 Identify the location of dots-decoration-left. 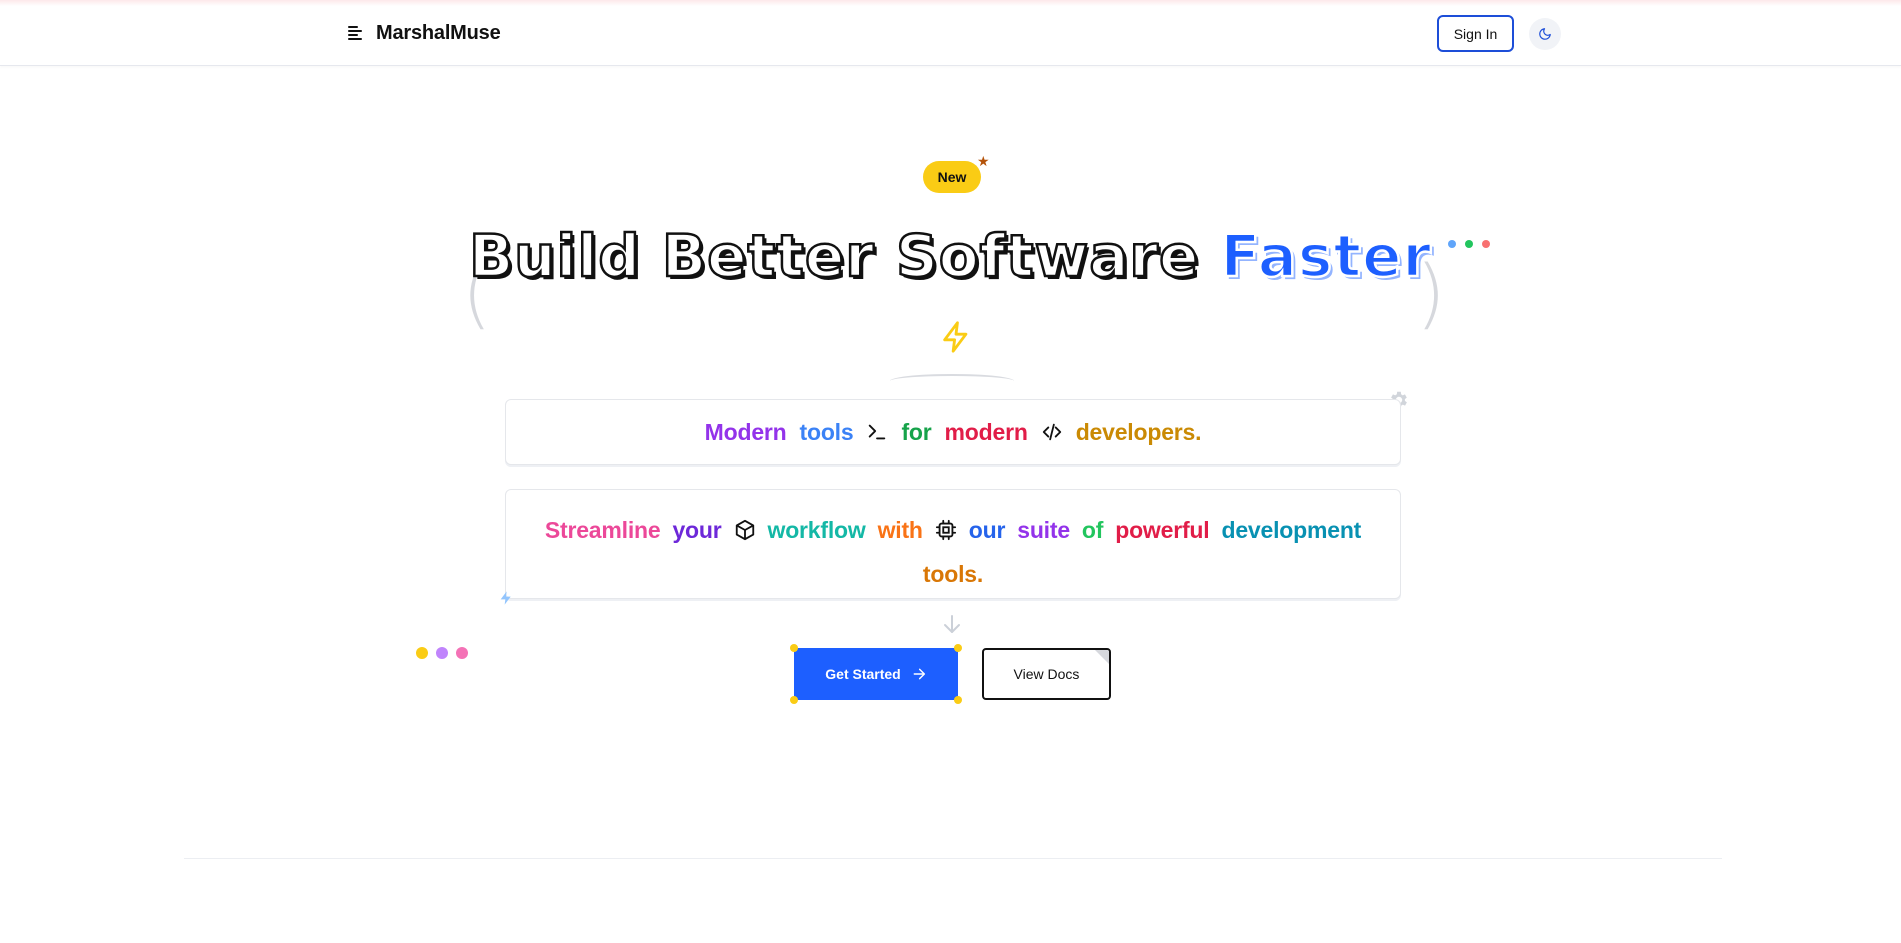
(442, 653).